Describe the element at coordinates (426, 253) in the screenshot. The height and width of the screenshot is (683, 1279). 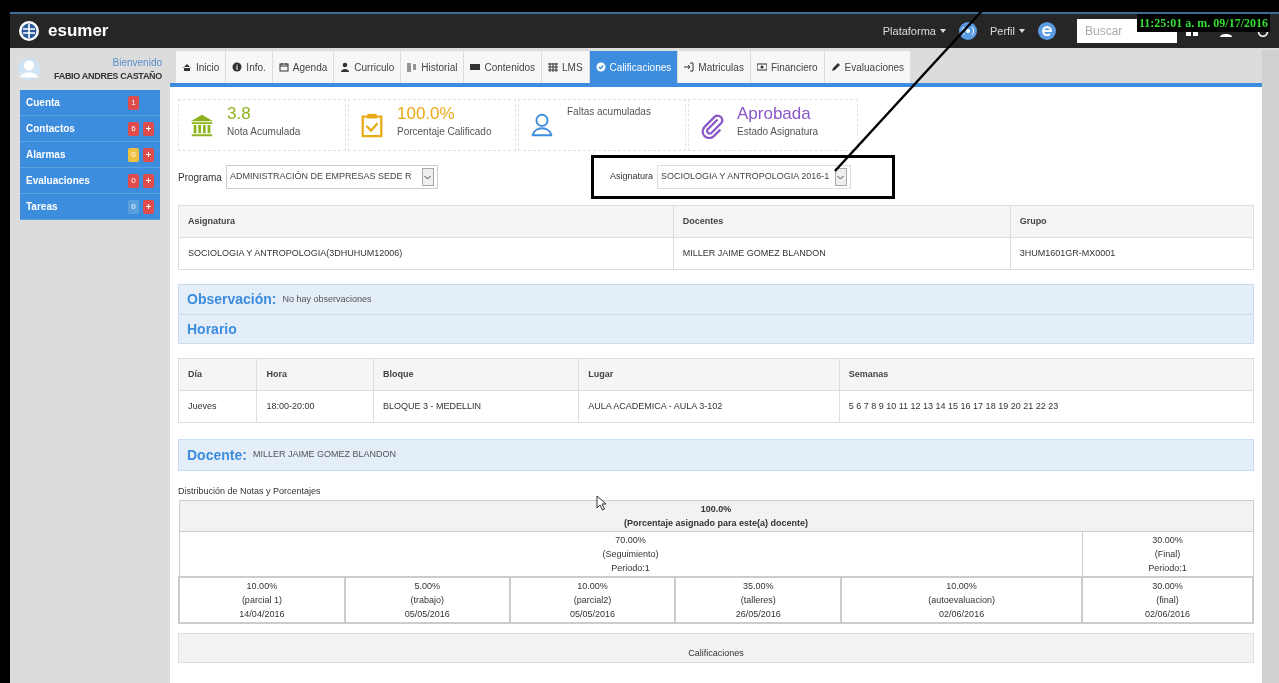
I see `table-cell: SOCIOLOGIA Y ANTROPOLOGIA(3DHUHUM12006)` at that location.